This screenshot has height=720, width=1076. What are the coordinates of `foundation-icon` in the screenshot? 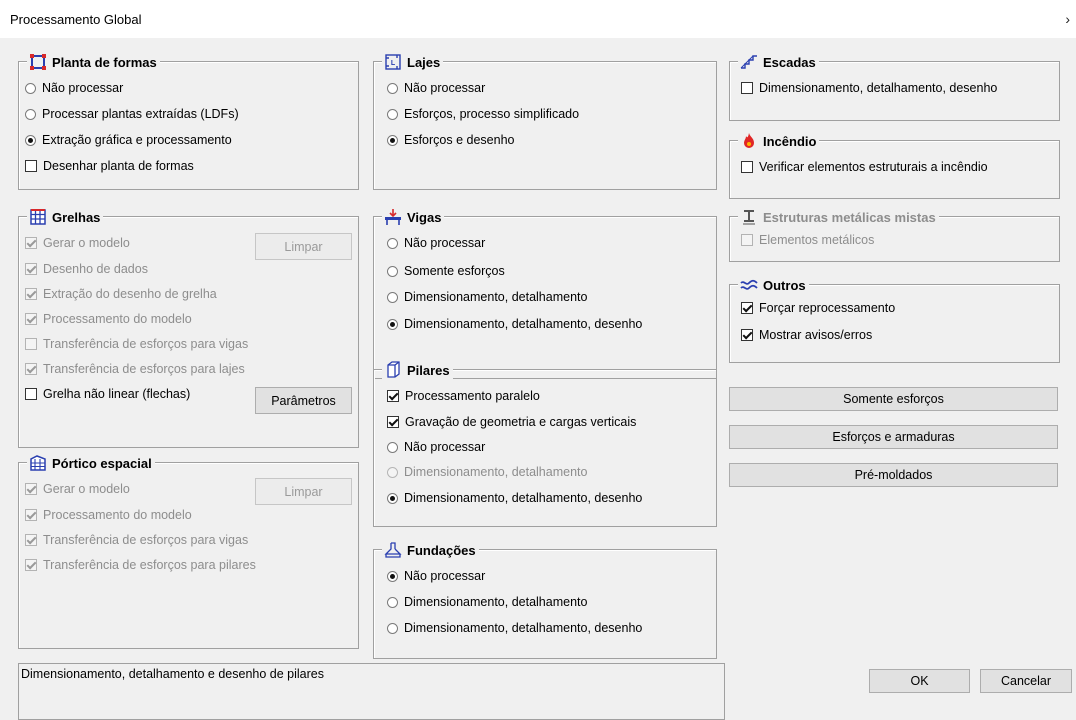 It's located at (393, 550).